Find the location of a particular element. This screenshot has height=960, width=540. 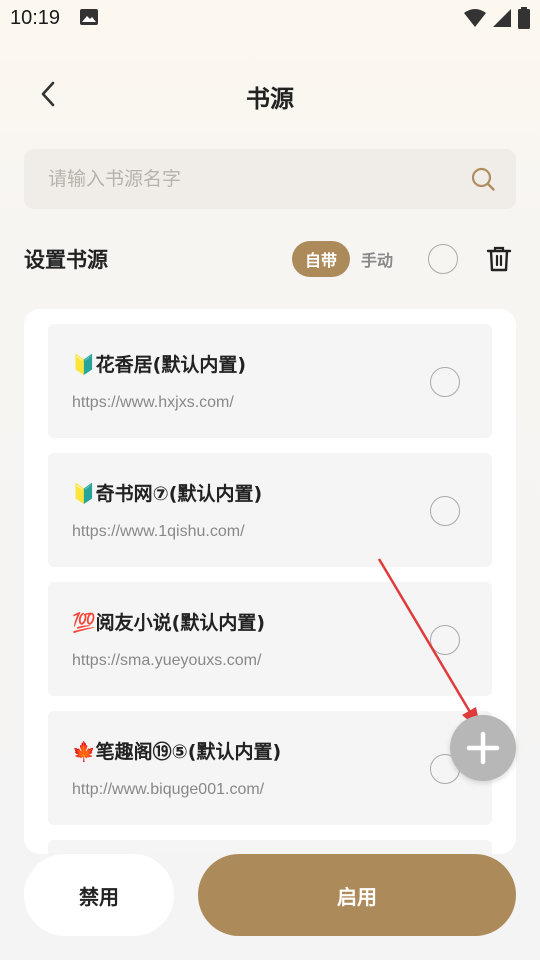

manual-toggle: 手动 is located at coordinates (377, 259).